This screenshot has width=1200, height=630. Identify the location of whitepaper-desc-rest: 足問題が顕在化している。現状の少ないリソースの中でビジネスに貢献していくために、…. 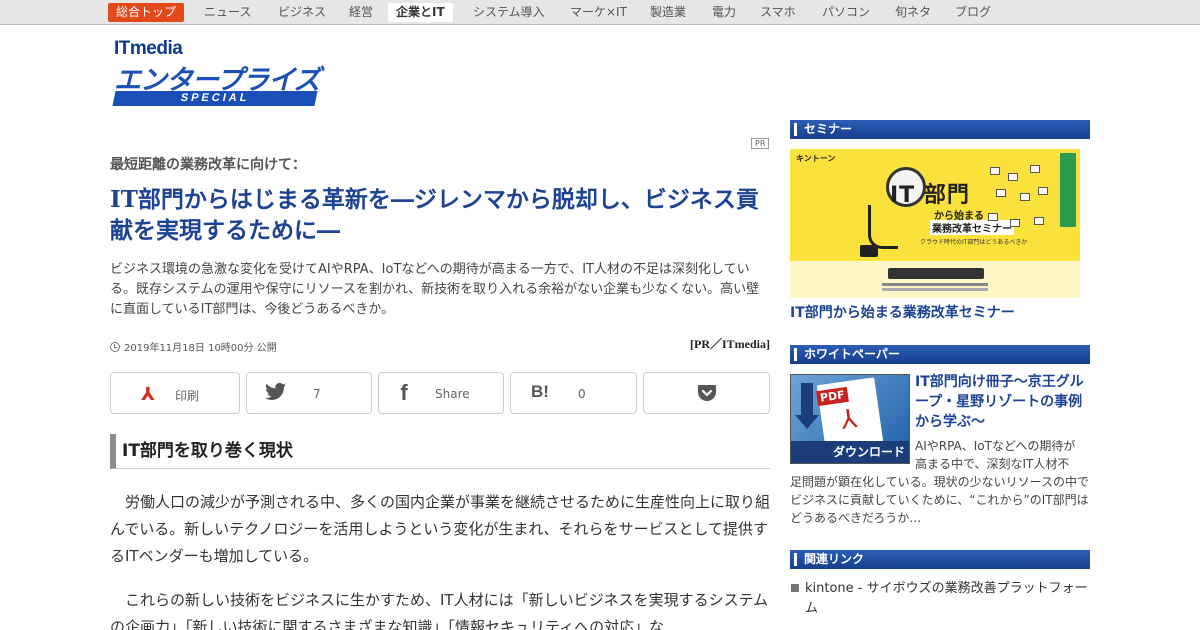
(940, 500).